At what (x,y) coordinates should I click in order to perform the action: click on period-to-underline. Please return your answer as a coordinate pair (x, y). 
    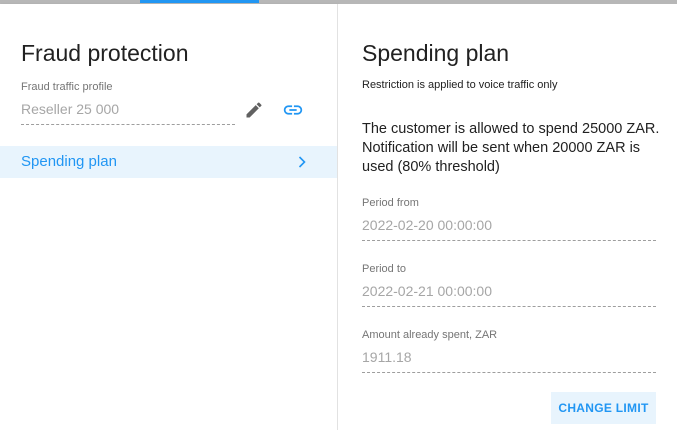
    Looking at the image, I should click on (509, 306).